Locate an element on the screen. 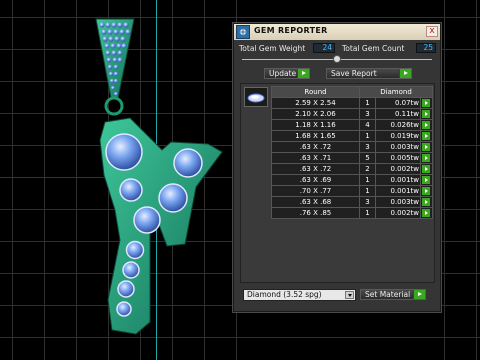 Image resolution: width=480 pixels, height=360 pixels. table-row: .70 X .77 1 0.001tw is located at coordinates (352, 191).